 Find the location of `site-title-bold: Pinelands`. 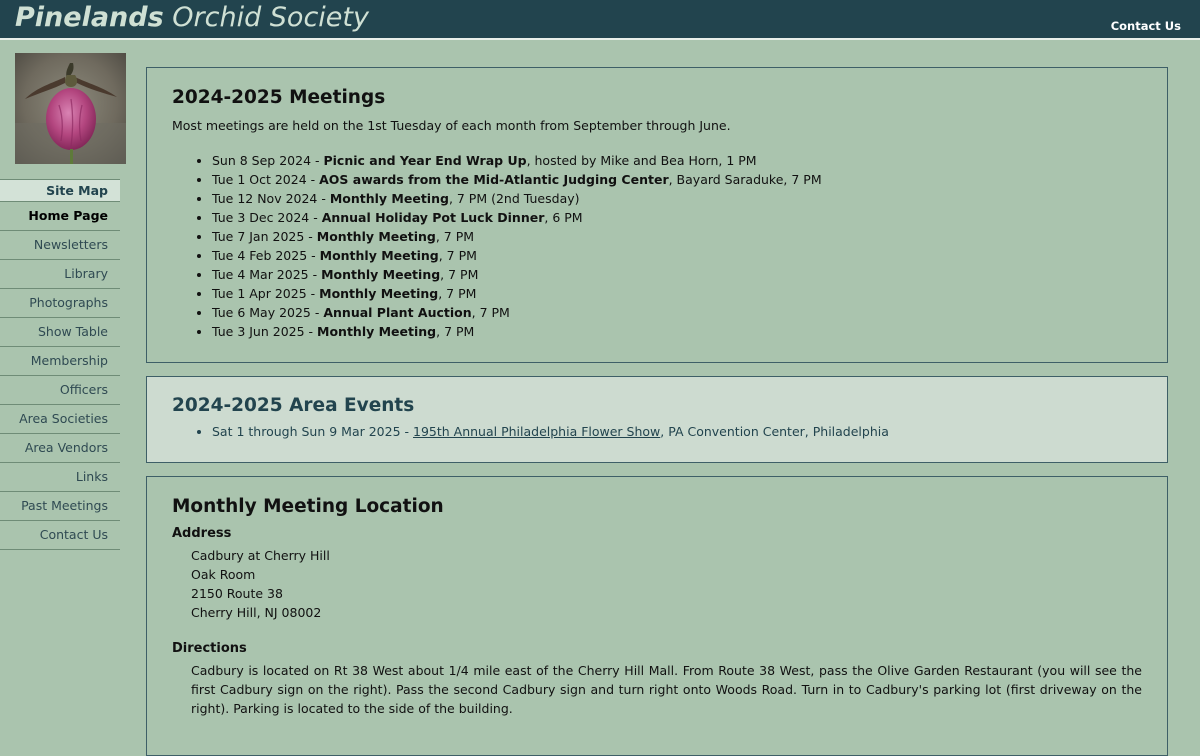

site-title-bold: Pinelands is located at coordinates (89, 17).